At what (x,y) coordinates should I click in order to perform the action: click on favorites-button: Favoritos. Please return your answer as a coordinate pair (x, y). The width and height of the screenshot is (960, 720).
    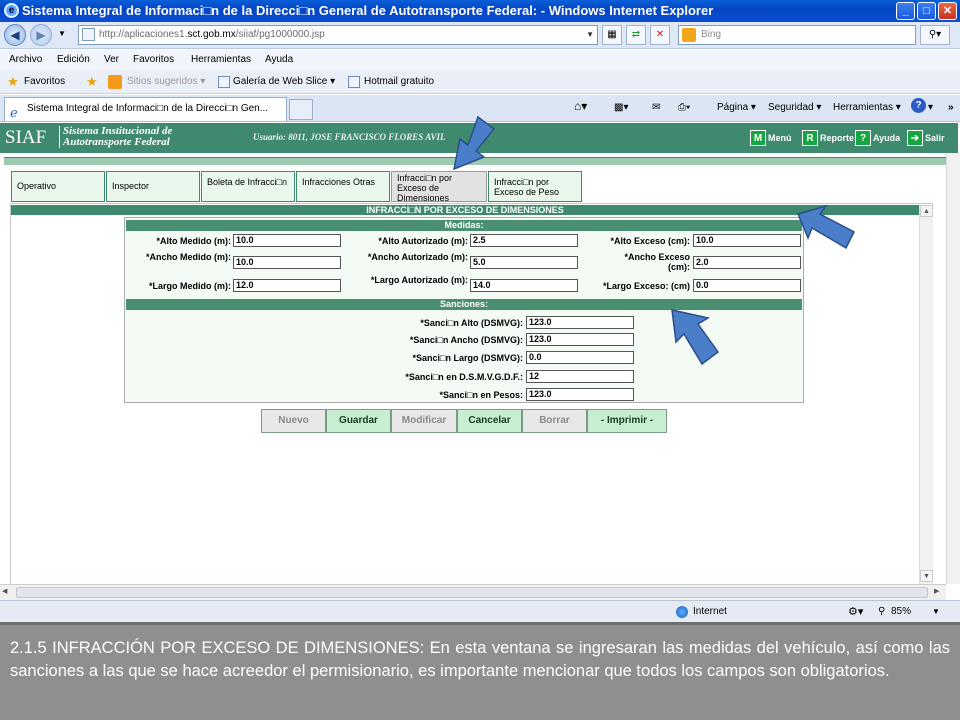
    Looking at the image, I should click on (44, 82).